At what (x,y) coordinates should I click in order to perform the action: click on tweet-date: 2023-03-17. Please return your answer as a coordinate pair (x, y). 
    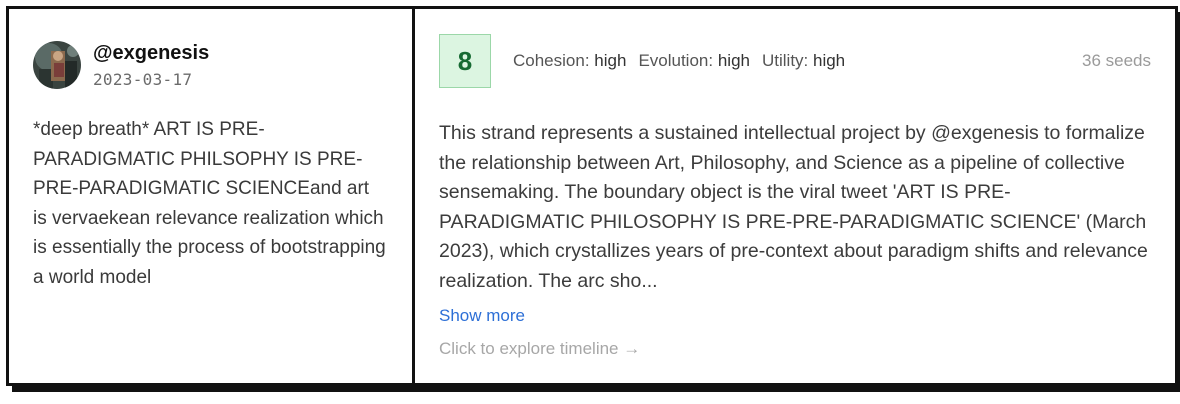
    Looking at the image, I should click on (143, 79).